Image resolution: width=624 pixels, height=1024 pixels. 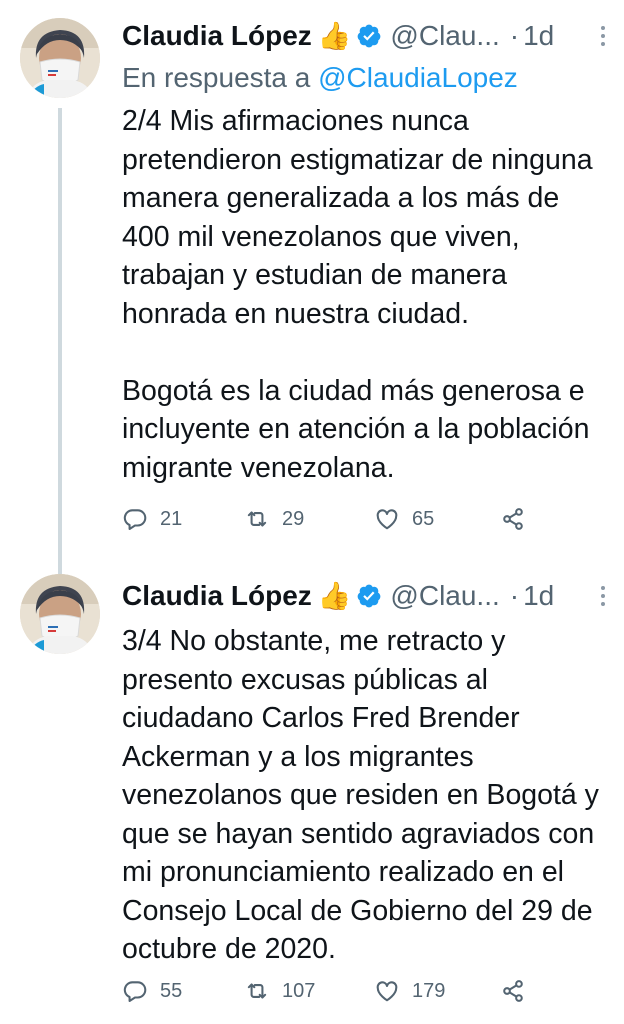 I want to click on reply-button: 55, so click(x=183, y=991).